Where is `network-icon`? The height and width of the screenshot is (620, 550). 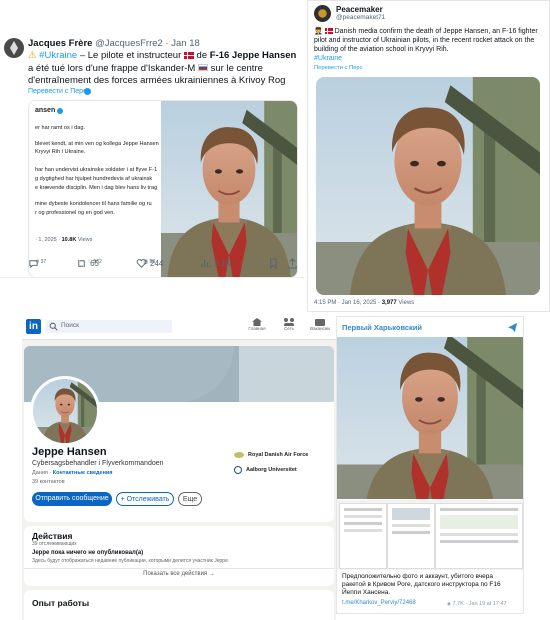
network-icon is located at coordinates (289, 322).